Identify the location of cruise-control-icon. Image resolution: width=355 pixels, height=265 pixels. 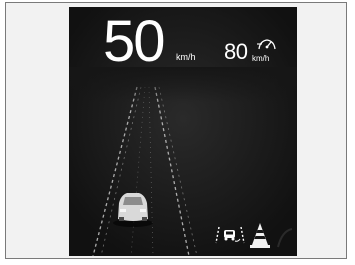
(266, 44).